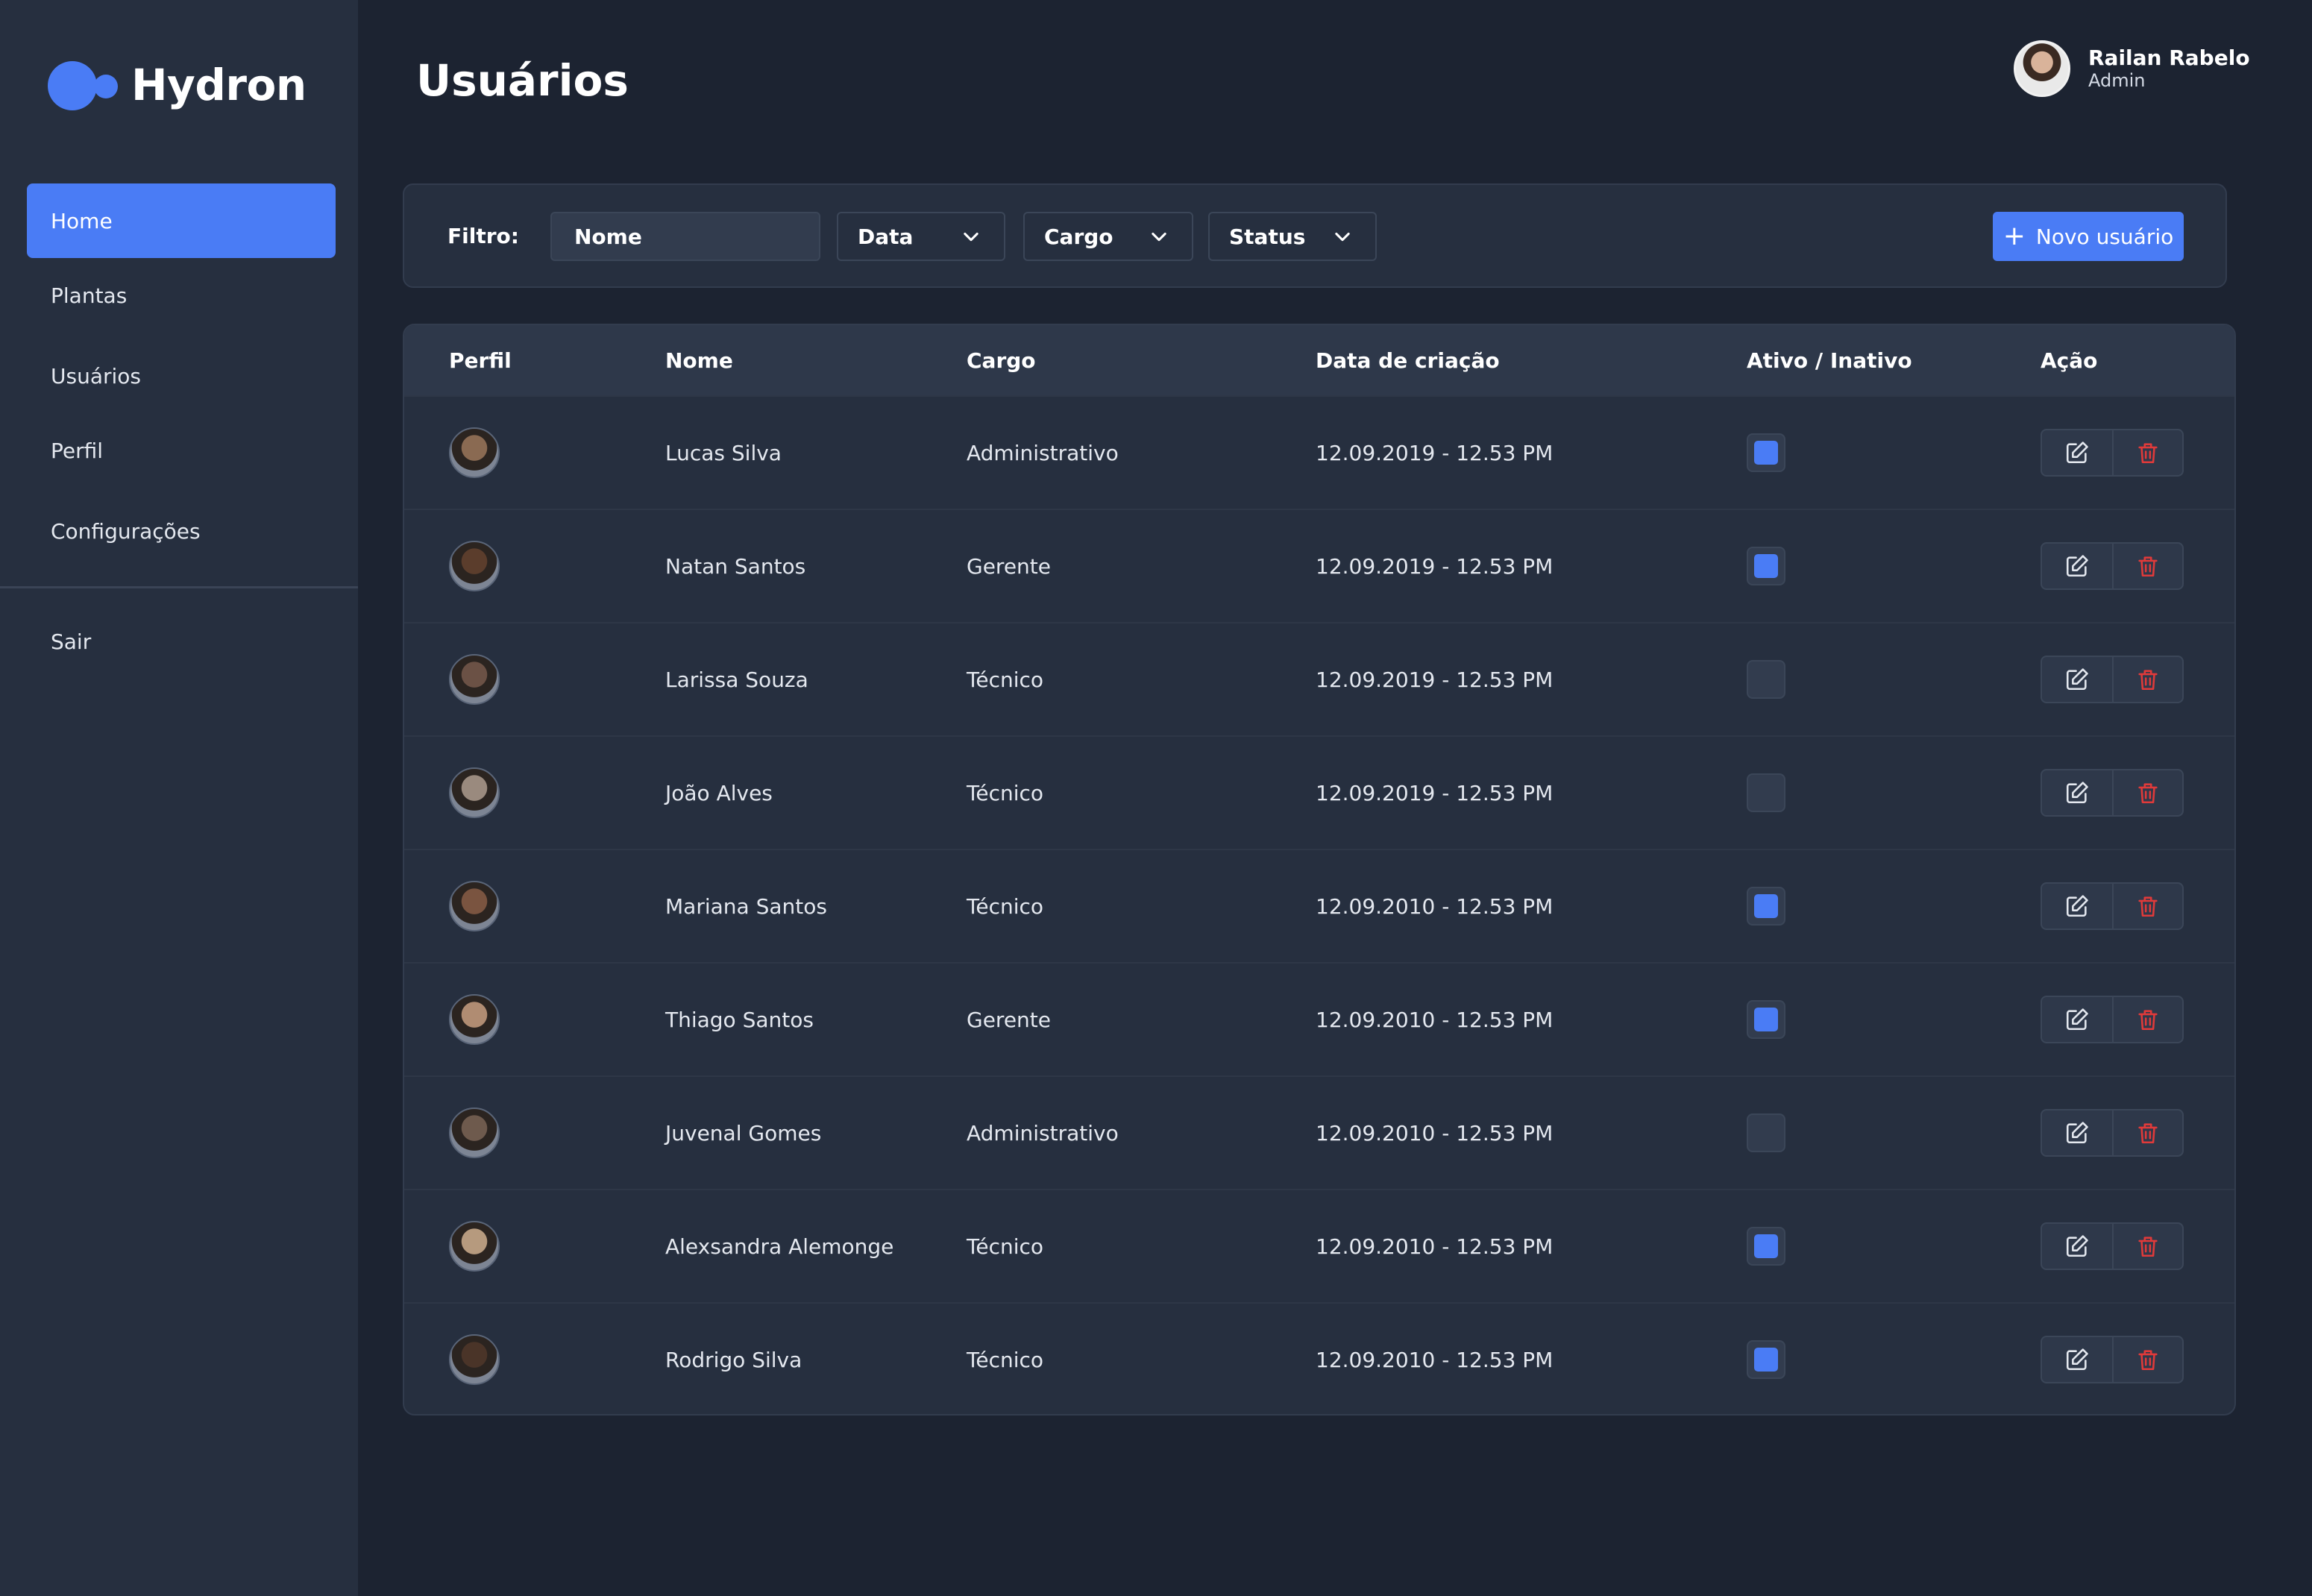 This screenshot has width=2312, height=1596. What do you see at coordinates (480, 360) in the screenshot?
I see `column-header-perfil: Perfil` at bounding box center [480, 360].